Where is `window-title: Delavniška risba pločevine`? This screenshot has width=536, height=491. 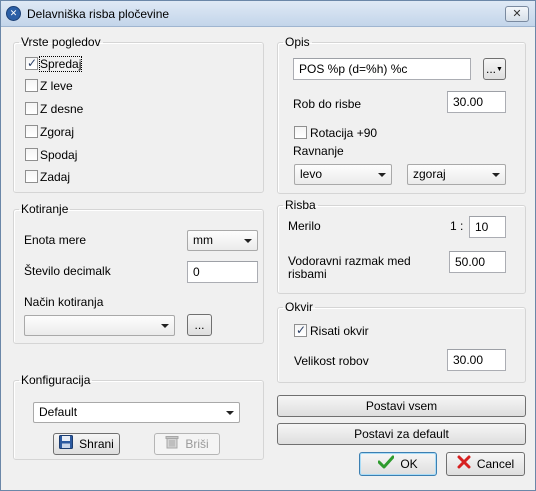 window-title: Delavniška risba pločevine is located at coordinates (98, 14).